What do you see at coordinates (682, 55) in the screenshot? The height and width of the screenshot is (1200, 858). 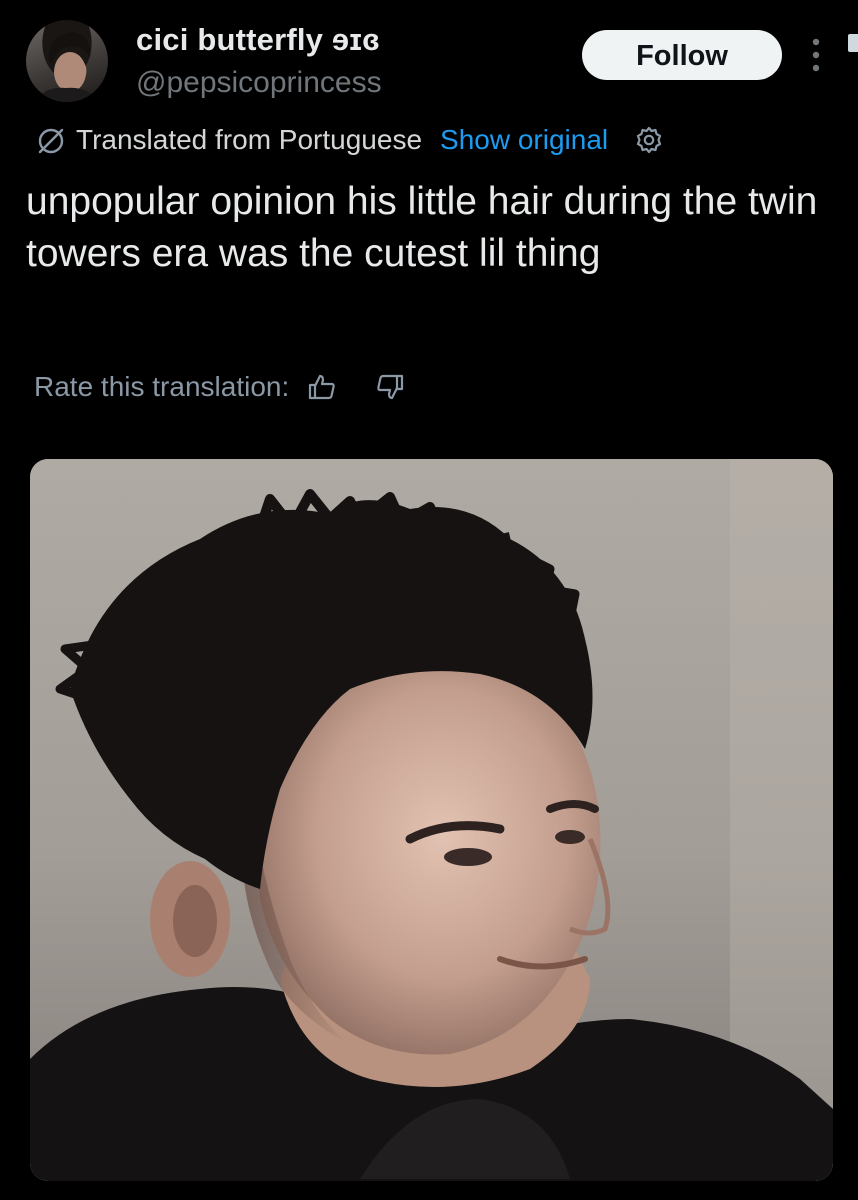 I see `follow-button: Follow` at bounding box center [682, 55].